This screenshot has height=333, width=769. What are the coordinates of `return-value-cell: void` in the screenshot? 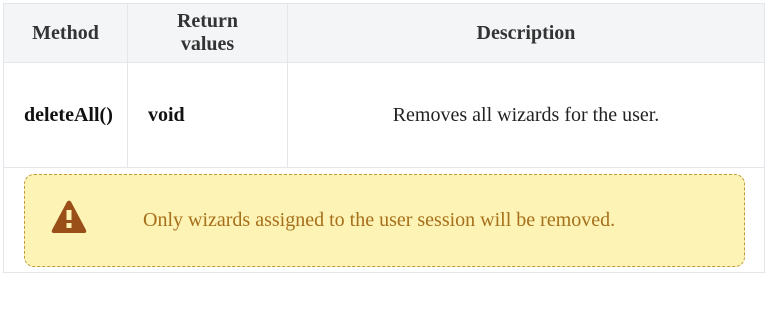 It's located at (207, 115).